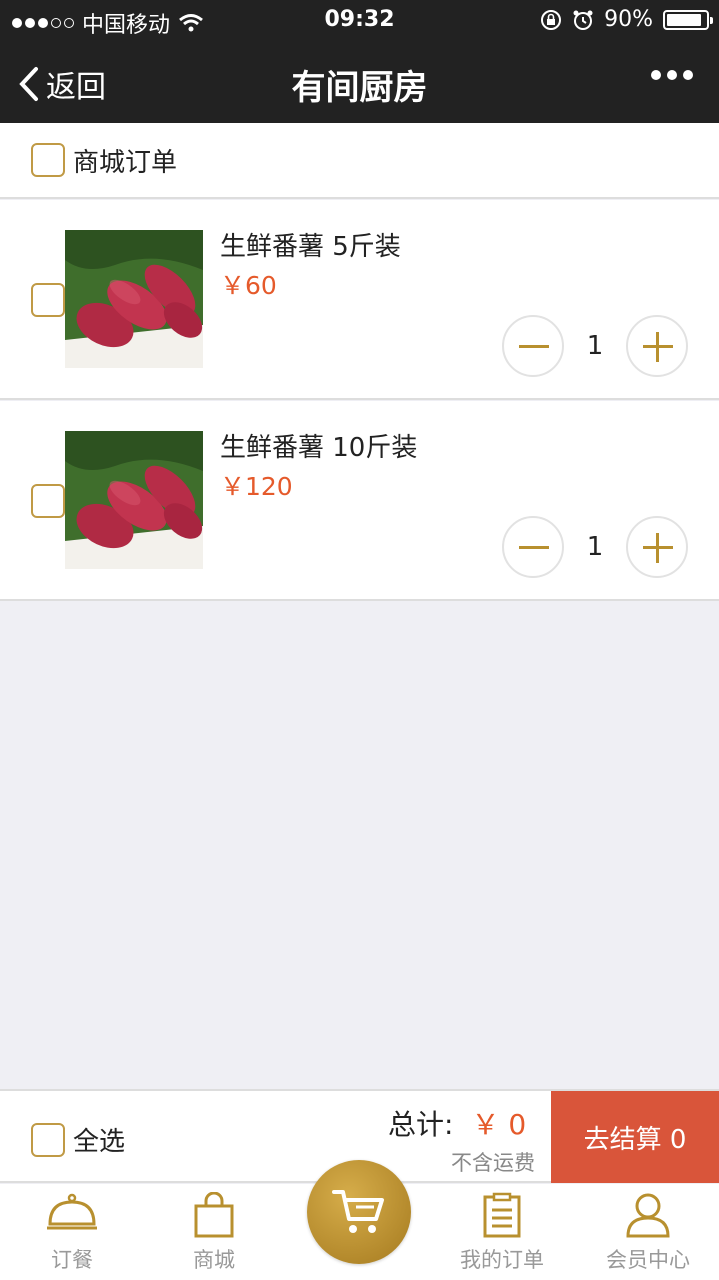 This screenshot has height=1280, width=719. I want to click on product-name: 生鲜番薯 5斤装, so click(310, 247).